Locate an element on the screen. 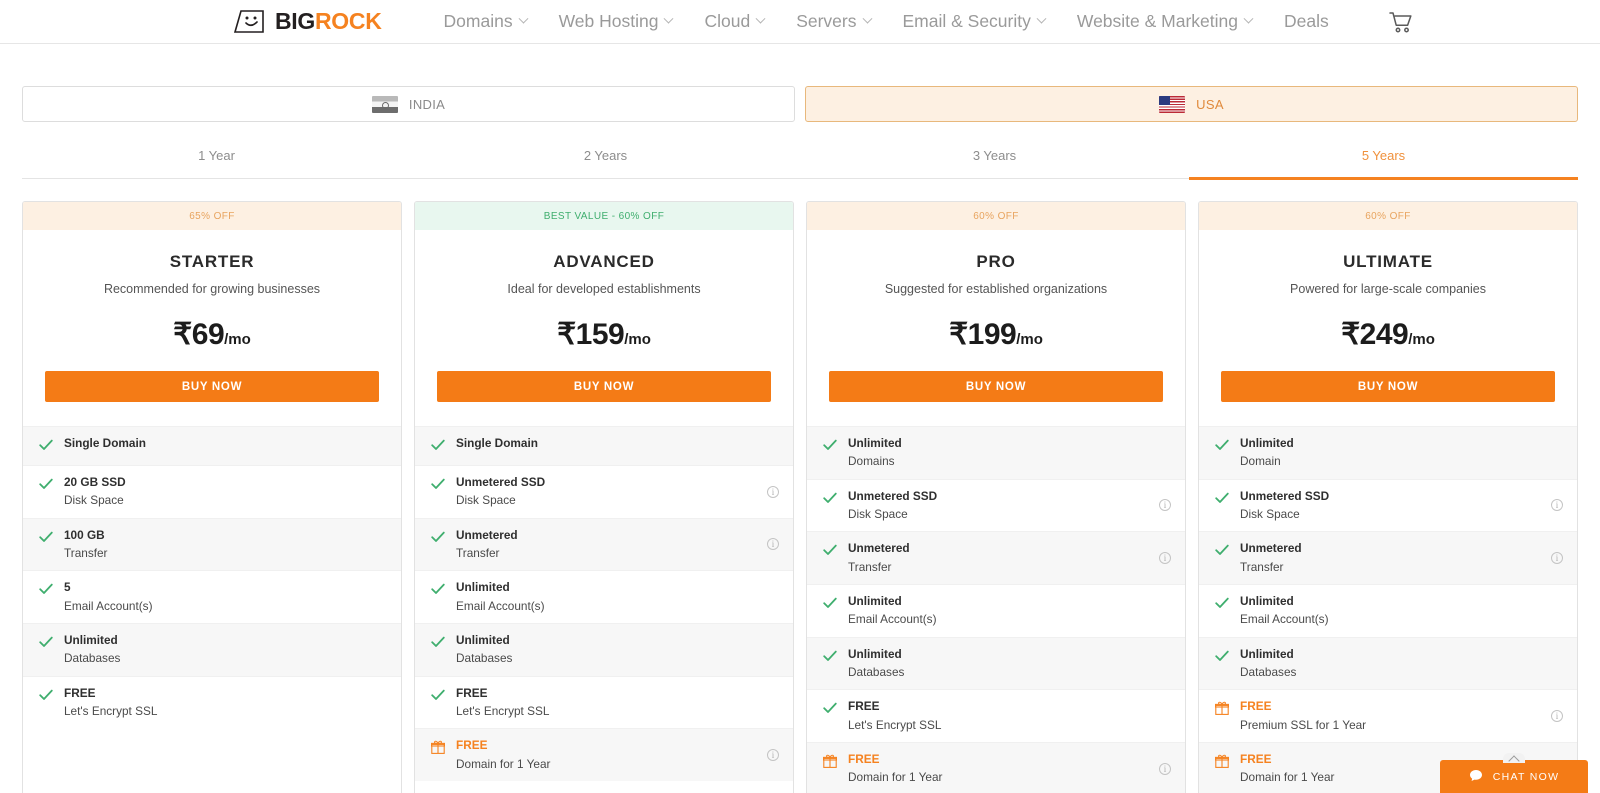 The image size is (1600, 793). plan-price: ₹69/mo is located at coordinates (212, 334).